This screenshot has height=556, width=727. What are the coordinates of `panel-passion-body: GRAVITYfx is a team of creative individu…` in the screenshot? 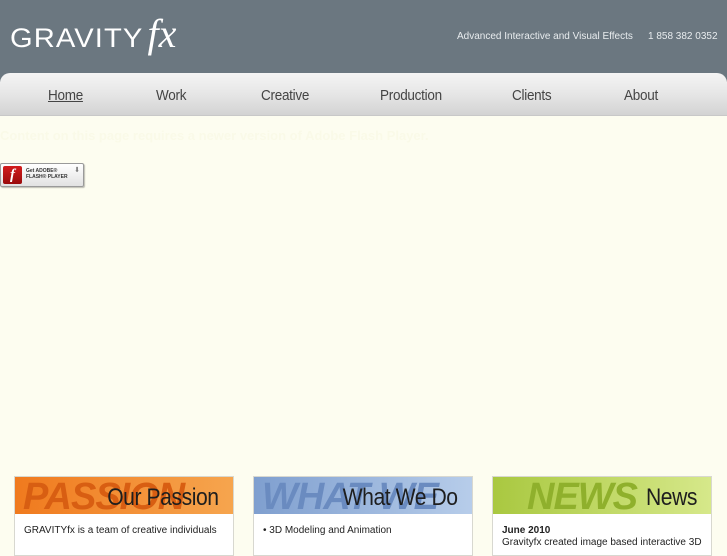 It's located at (120, 530).